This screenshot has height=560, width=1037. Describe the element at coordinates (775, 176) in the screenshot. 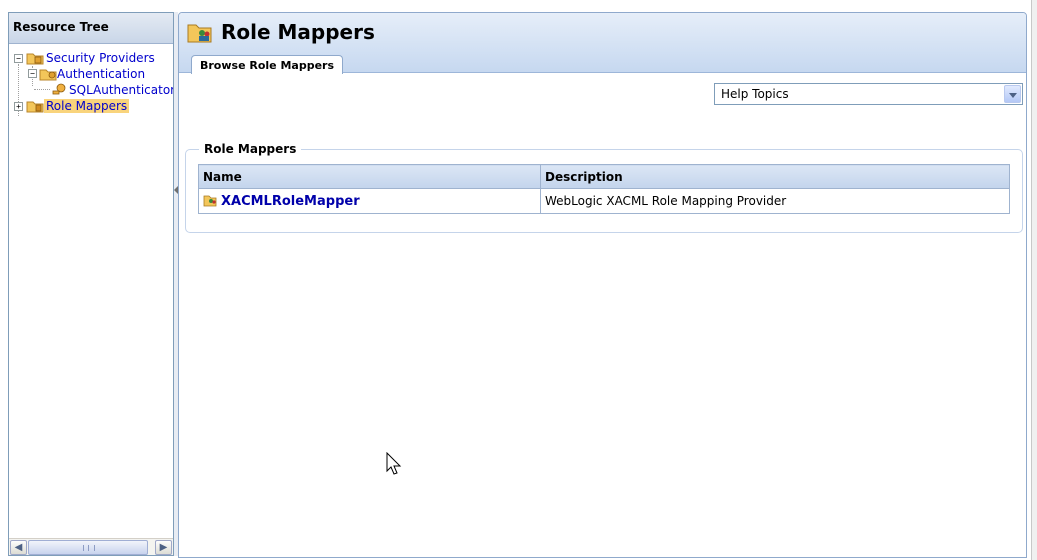

I see `column-header-description: Description` at that location.